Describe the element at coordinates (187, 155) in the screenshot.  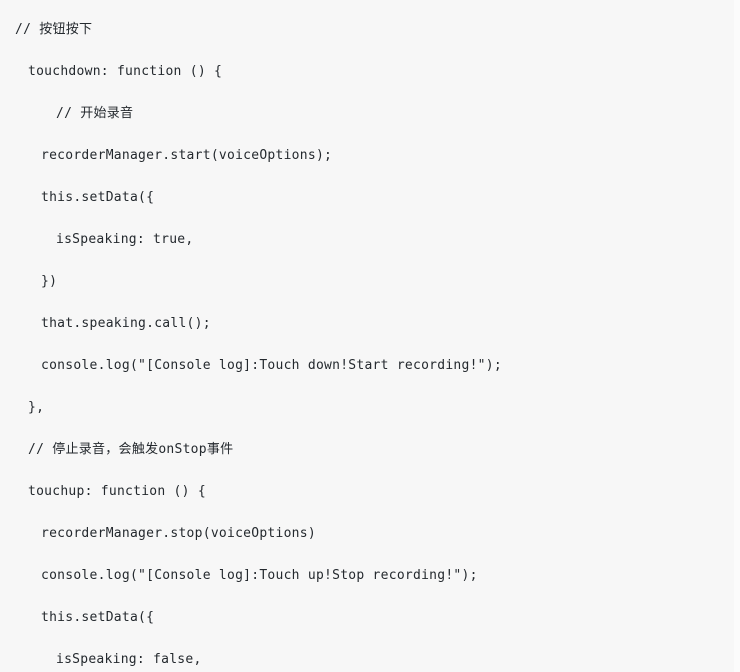
I see `code-line: recorderManager.start(voiceOptions);` at that location.